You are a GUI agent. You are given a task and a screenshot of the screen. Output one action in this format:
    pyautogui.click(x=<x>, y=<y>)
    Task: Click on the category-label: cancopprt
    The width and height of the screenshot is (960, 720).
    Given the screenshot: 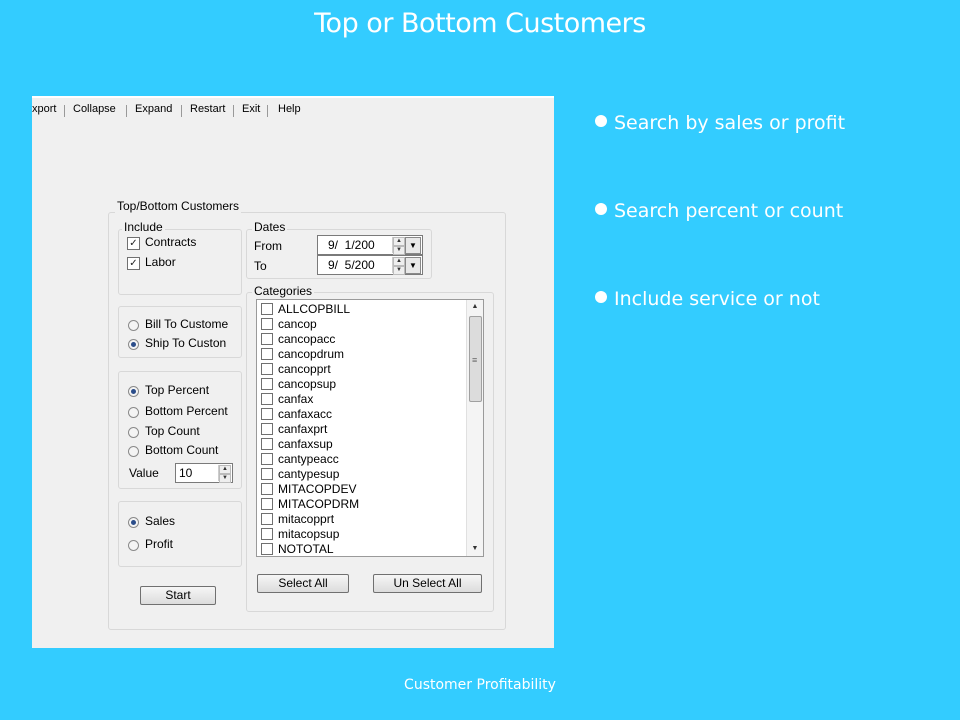 What is the action you would take?
    pyautogui.click(x=304, y=369)
    